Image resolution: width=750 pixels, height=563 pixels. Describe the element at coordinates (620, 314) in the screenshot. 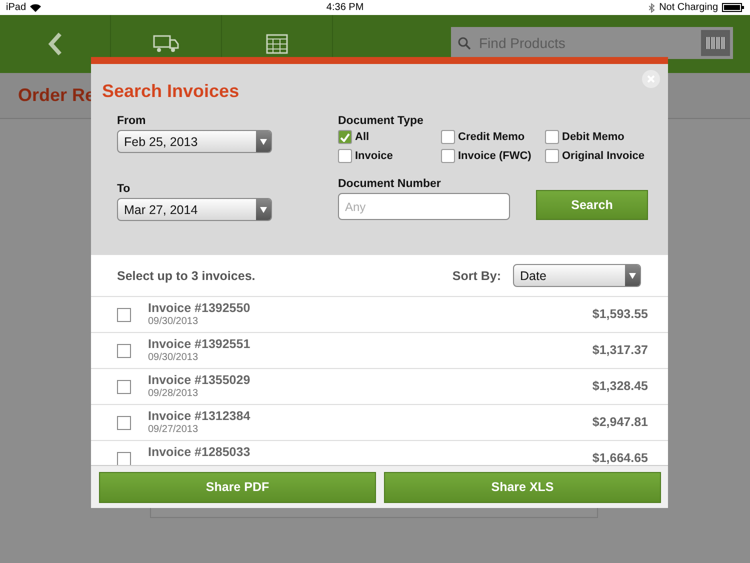

I see `invoice-amount: $1,593.55` at that location.